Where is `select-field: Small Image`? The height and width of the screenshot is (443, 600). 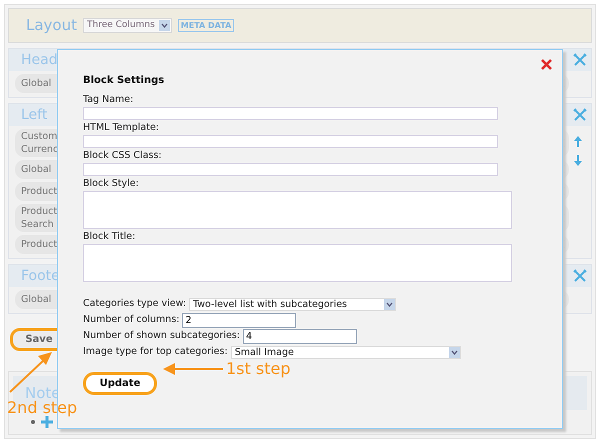 select-field: Small Image is located at coordinates (345, 352).